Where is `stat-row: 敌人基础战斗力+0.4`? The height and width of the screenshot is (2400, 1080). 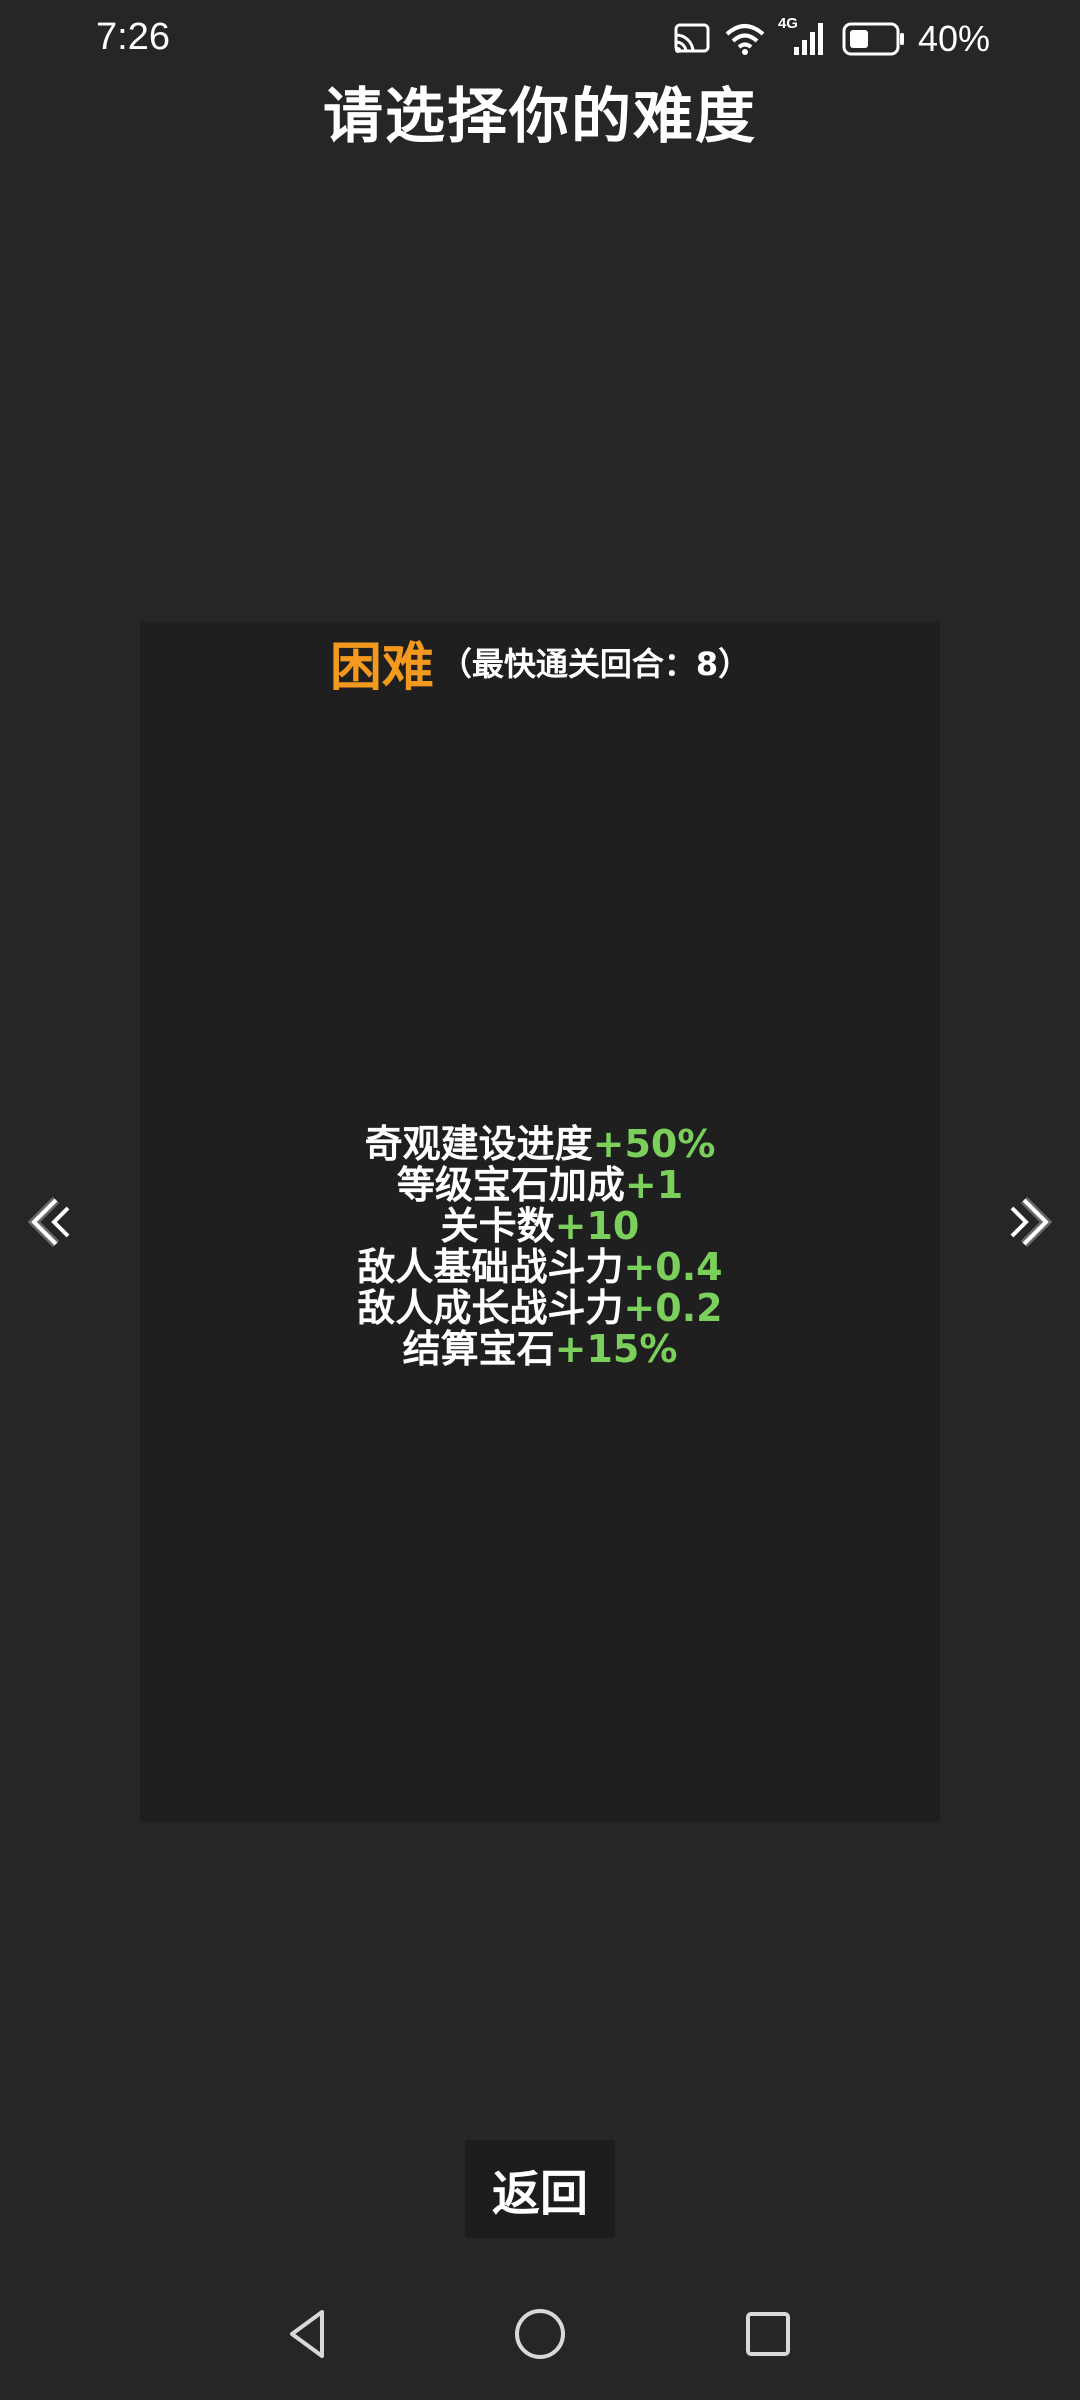 stat-row: 敌人基础战斗力+0.4 is located at coordinates (540, 1267).